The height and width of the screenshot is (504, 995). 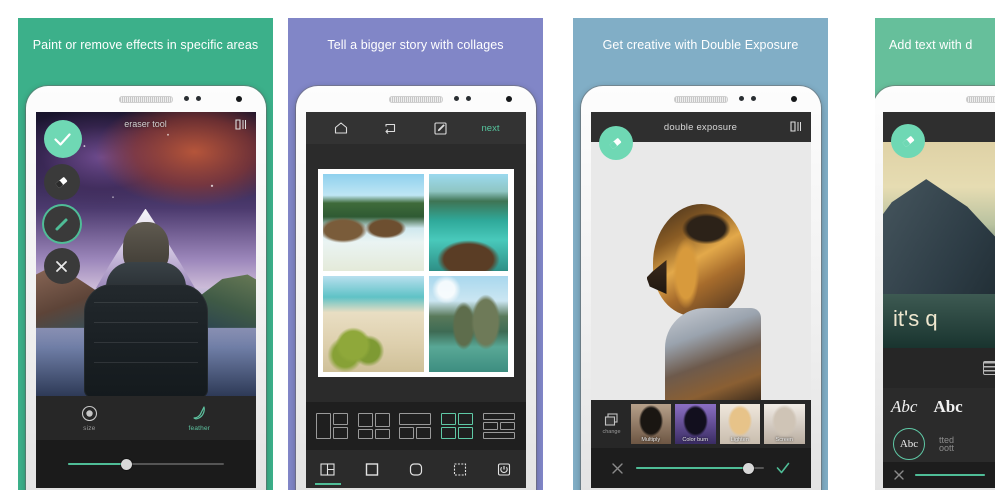 What do you see at coordinates (391, 128) in the screenshot?
I see `shuffle-icon` at bounding box center [391, 128].